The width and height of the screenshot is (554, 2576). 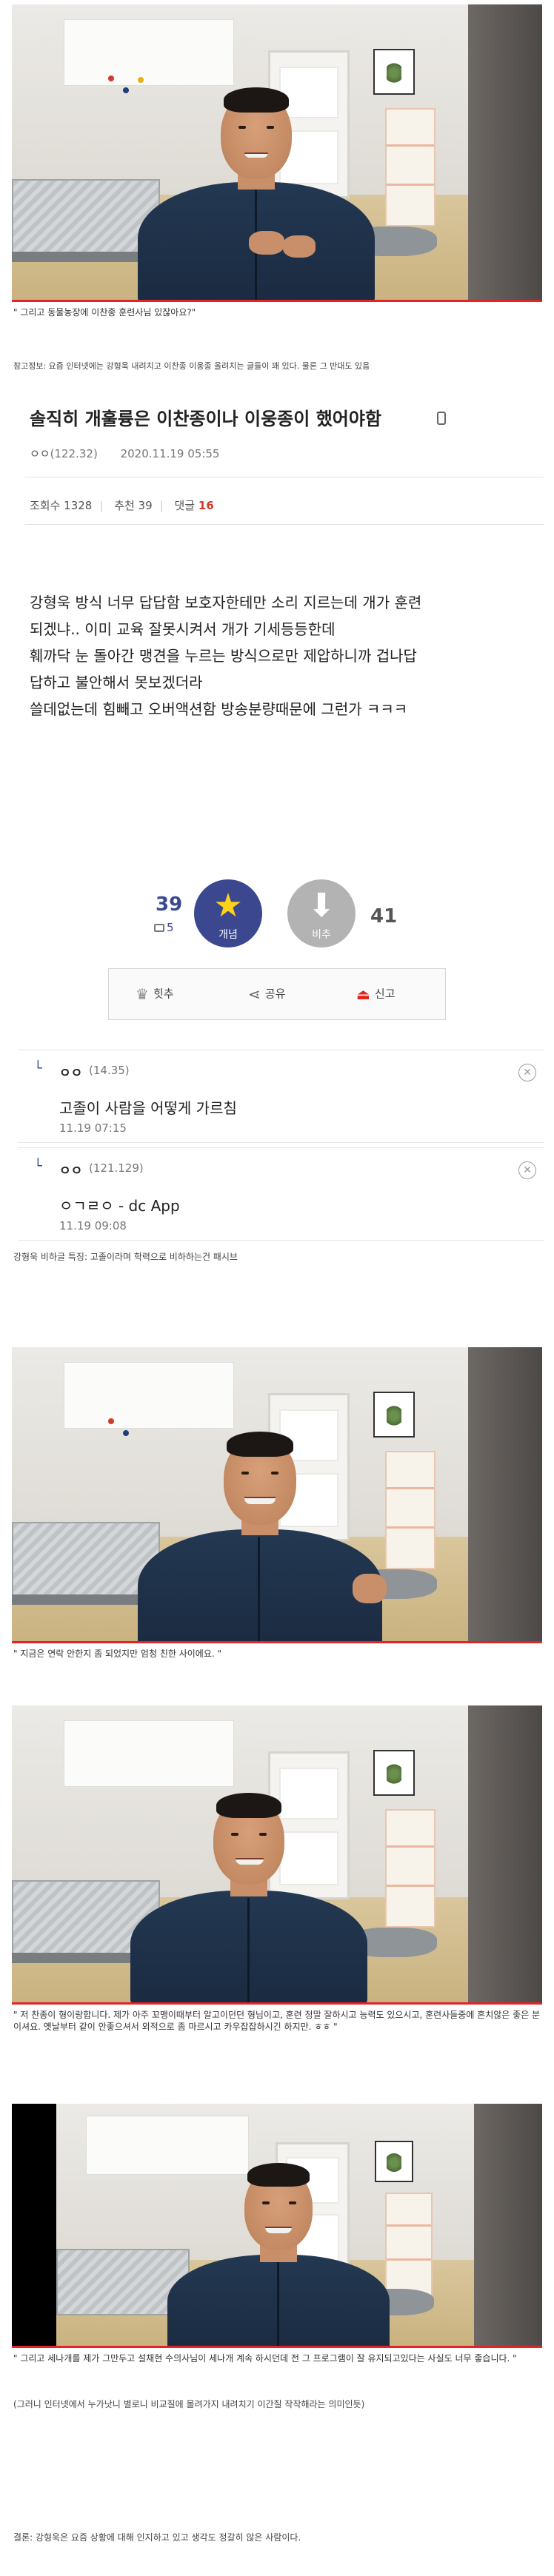 What do you see at coordinates (206, 419) in the screenshot?
I see `post-title: 솔직히 개훌륭은 이찬종이나 이웅종이 했어야함` at bounding box center [206, 419].